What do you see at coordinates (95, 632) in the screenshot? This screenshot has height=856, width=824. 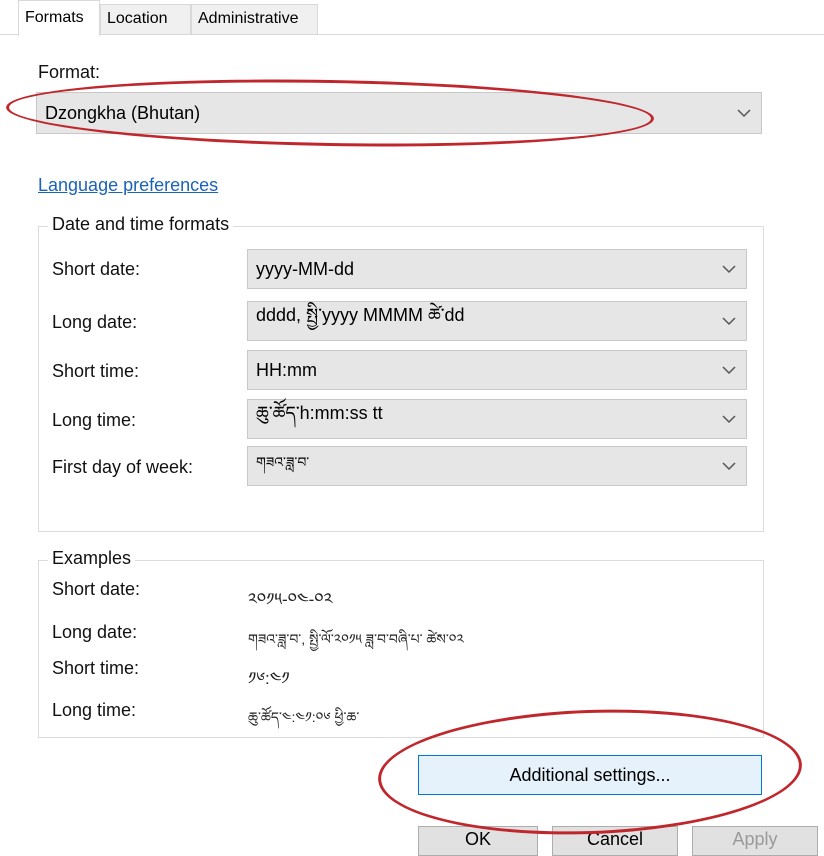 I see `example-long-date-label: Long date:` at bounding box center [95, 632].